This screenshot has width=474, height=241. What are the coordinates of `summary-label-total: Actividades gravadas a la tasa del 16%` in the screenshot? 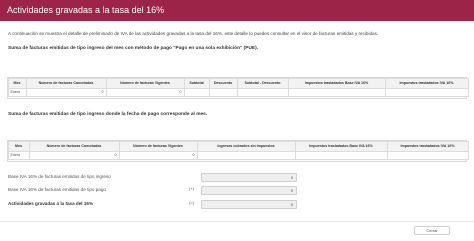 It's located at (51, 203).